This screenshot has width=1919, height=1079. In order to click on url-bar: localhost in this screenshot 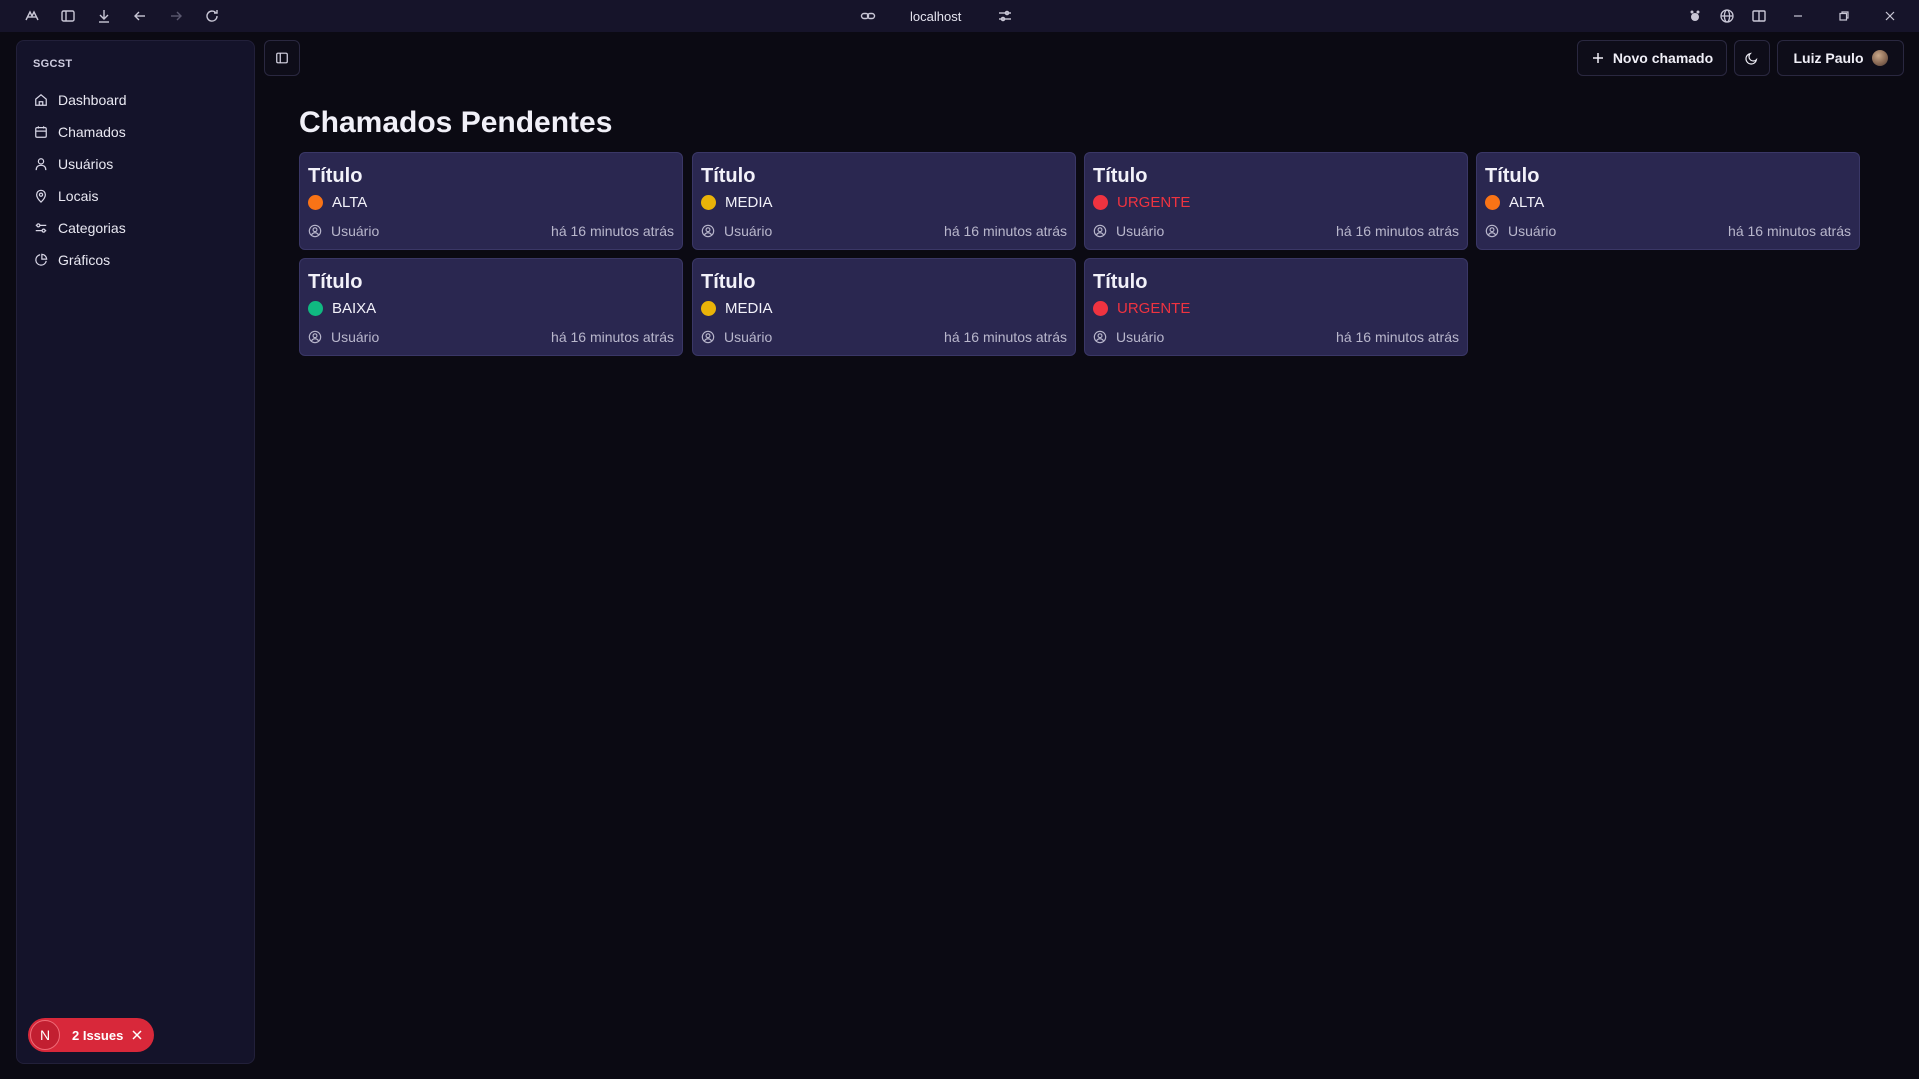, I will do `click(935, 16)`.